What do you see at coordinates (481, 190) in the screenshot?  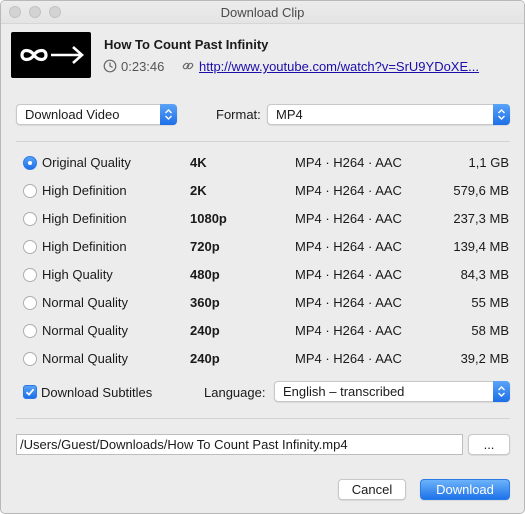 I see `quality-size: 579,6 MB` at bounding box center [481, 190].